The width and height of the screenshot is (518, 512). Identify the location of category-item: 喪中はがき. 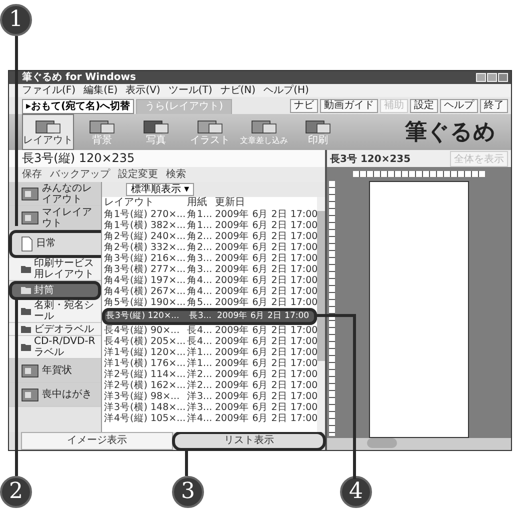
(55, 395).